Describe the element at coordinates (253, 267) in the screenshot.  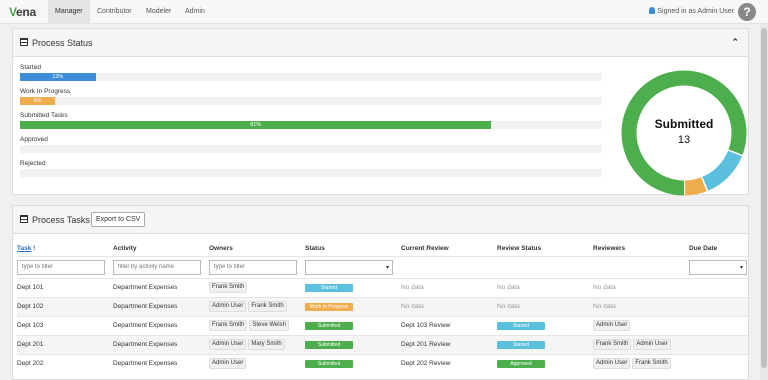
I see `owners-filter-input` at that location.